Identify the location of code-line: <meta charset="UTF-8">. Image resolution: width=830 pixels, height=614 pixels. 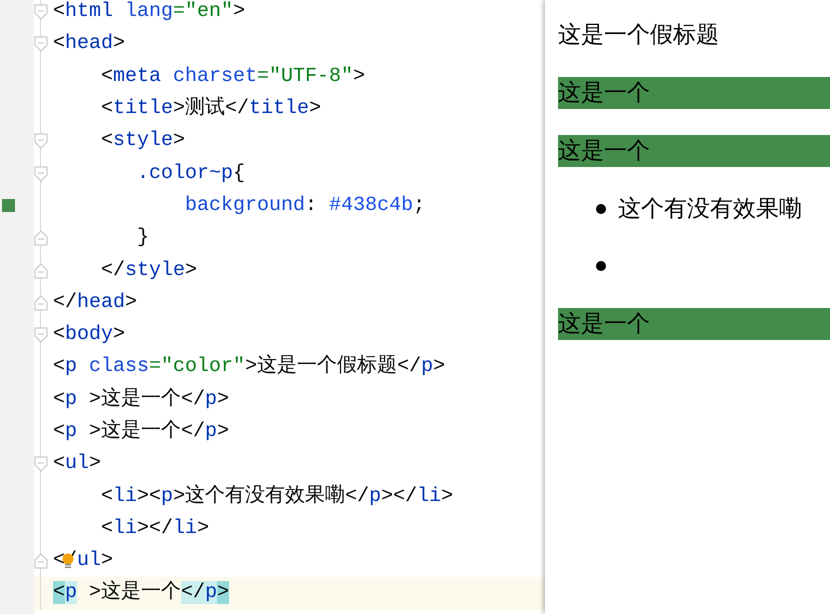
(233, 76).